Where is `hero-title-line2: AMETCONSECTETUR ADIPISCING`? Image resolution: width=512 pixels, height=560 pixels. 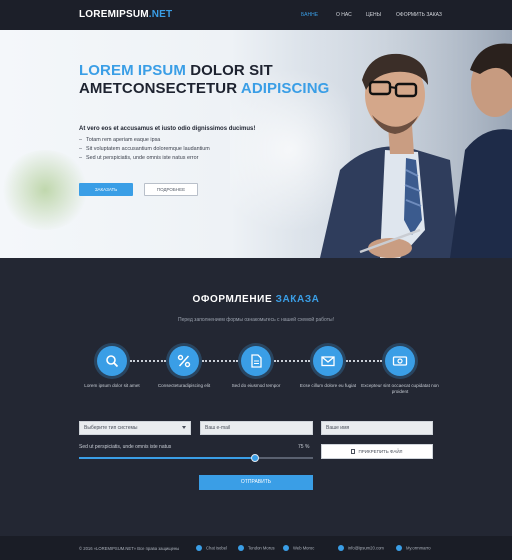 hero-title-line2: AMETCONSECTETUR ADIPISCING is located at coordinates (204, 88).